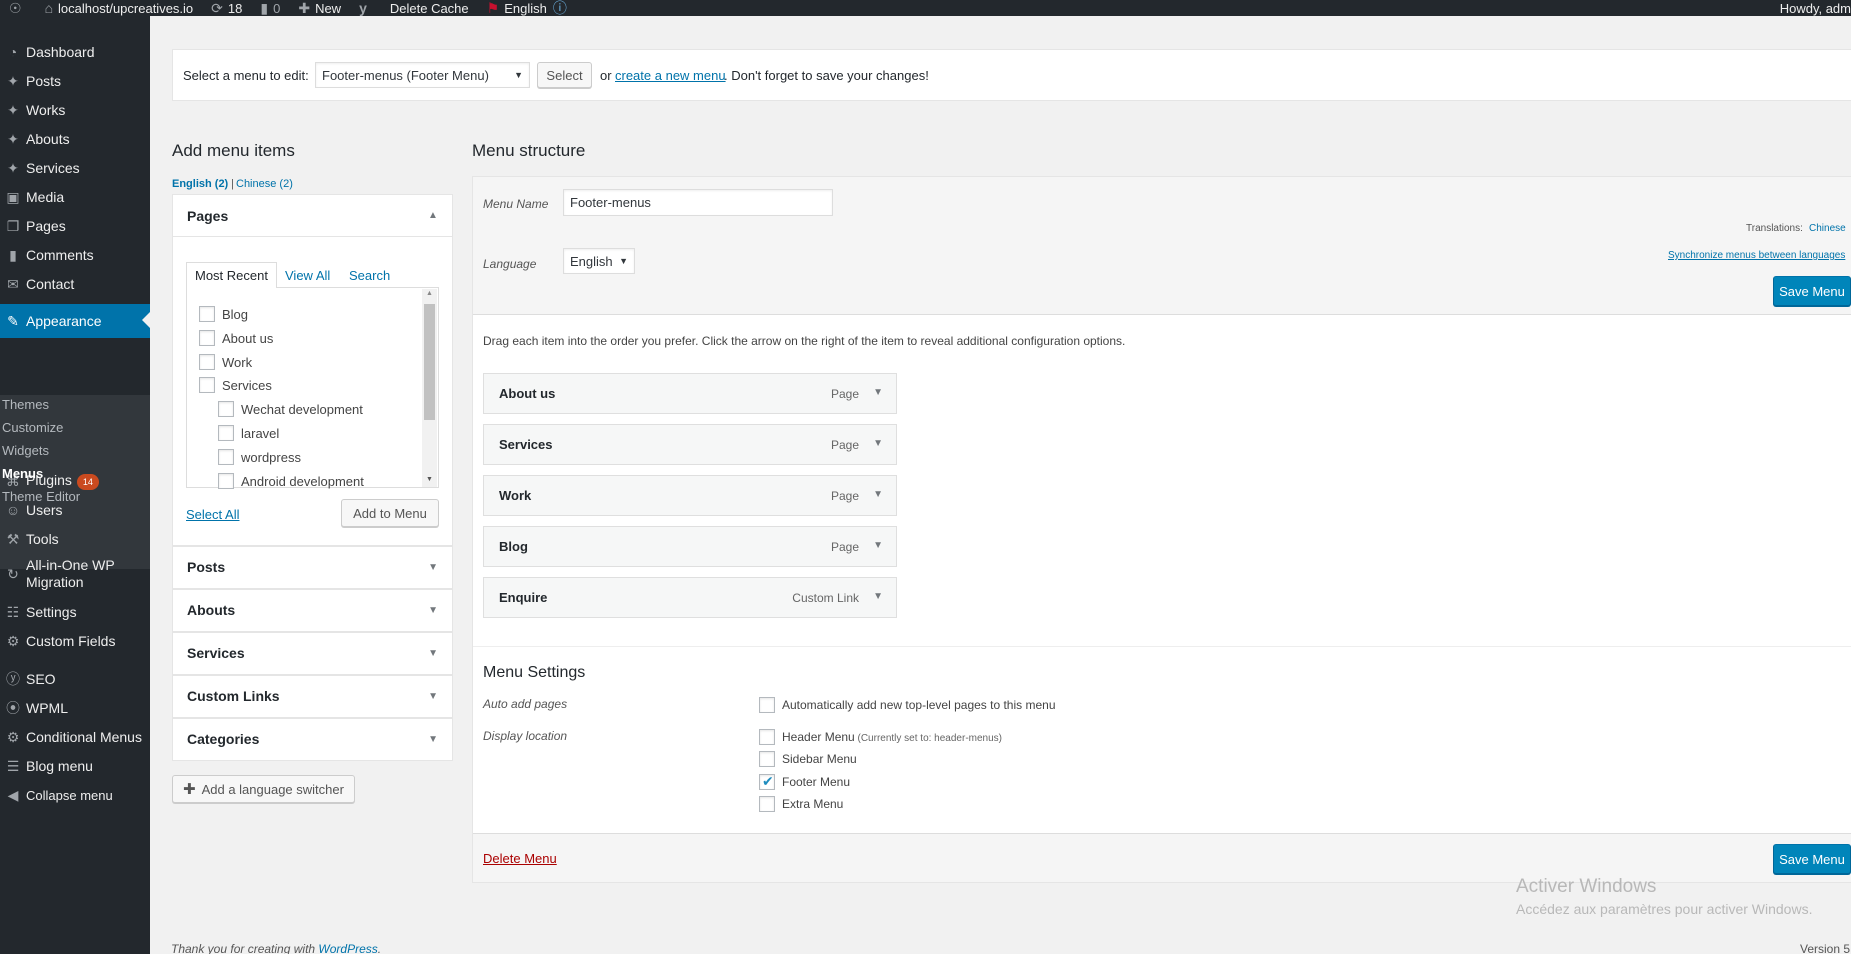  Describe the element at coordinates (690, 495) in the screenshot. I see `menu-item-work: Work Page ▼` at that location.